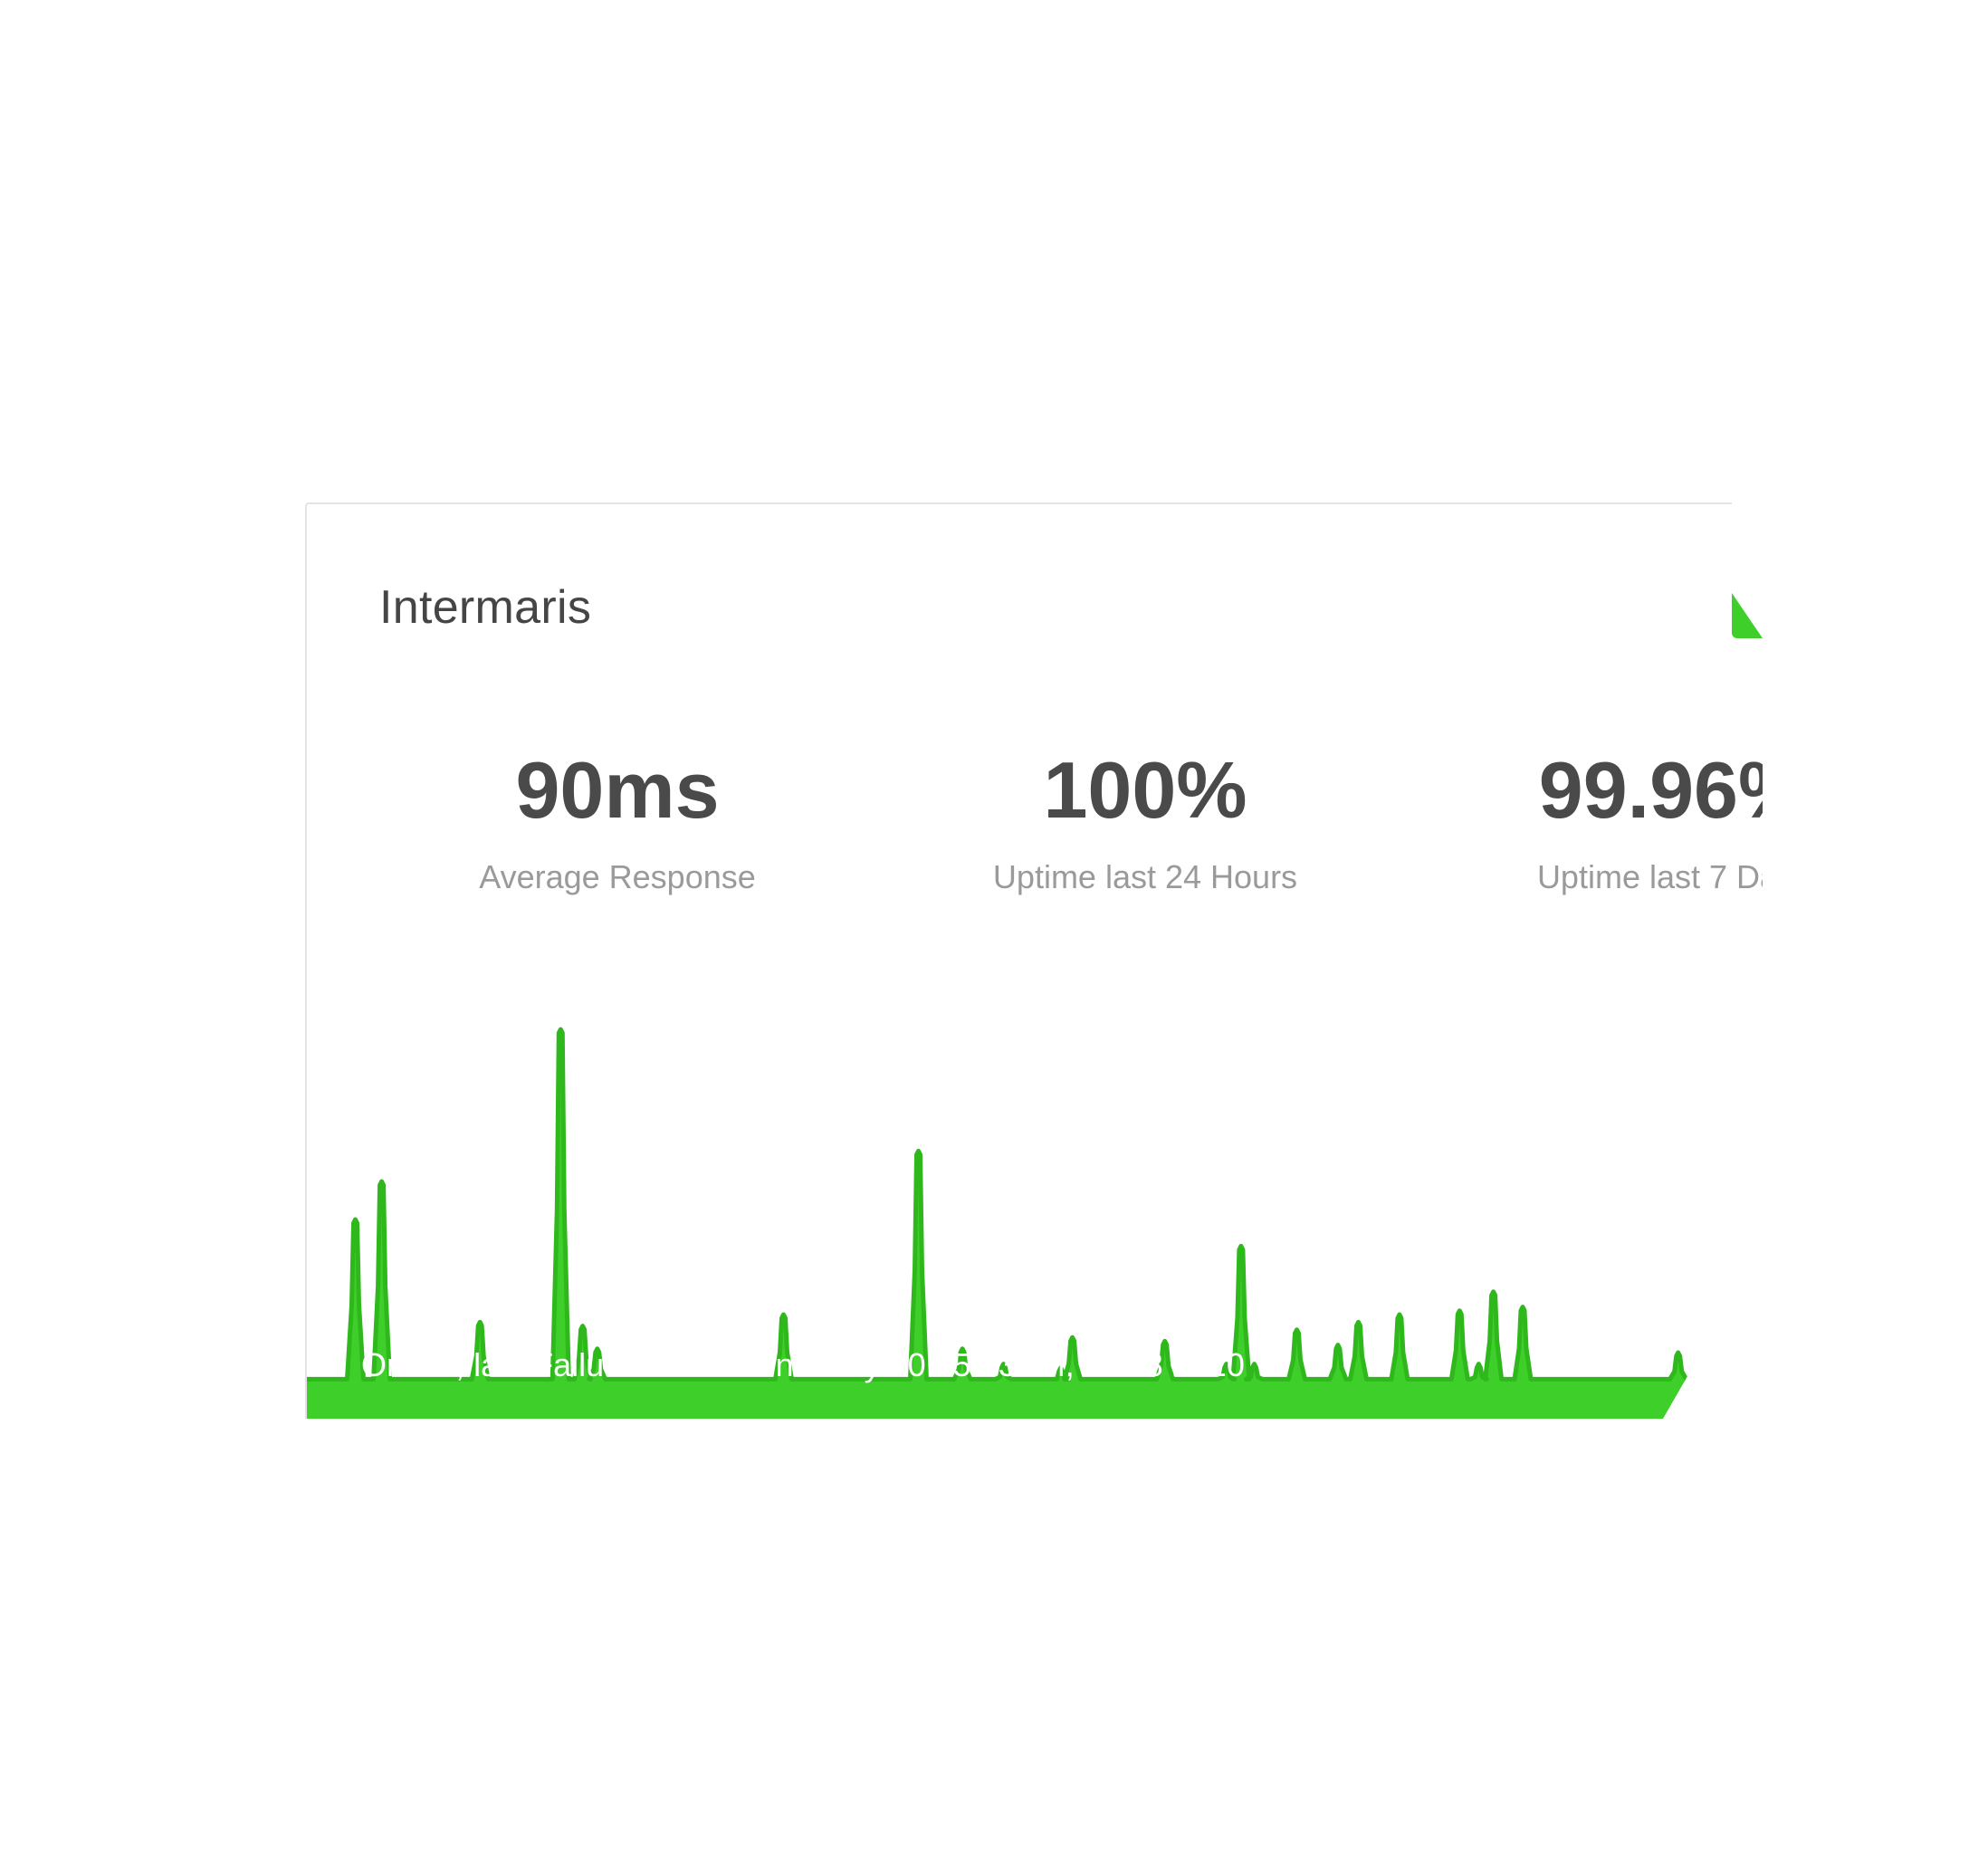 The image size is (1988, 1865). I want to click on stat-label: Average Response, so click(617, 876).